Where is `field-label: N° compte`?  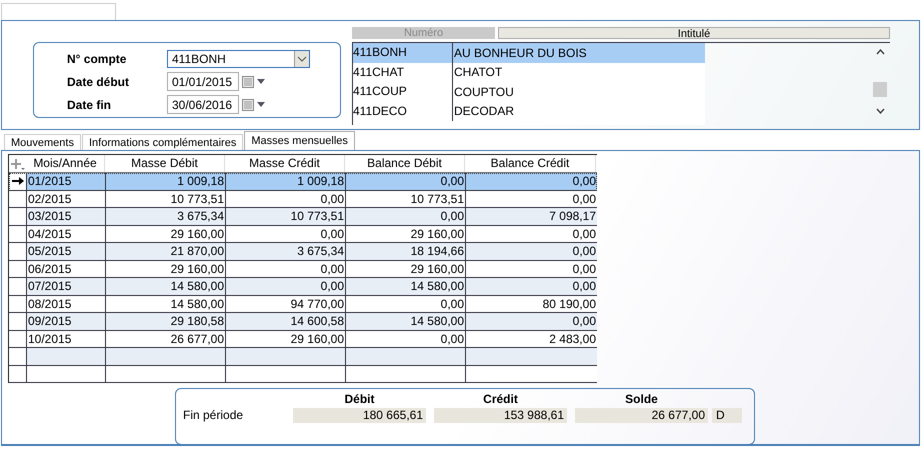
field-label: N° compte is located at coordinates (97, 59).